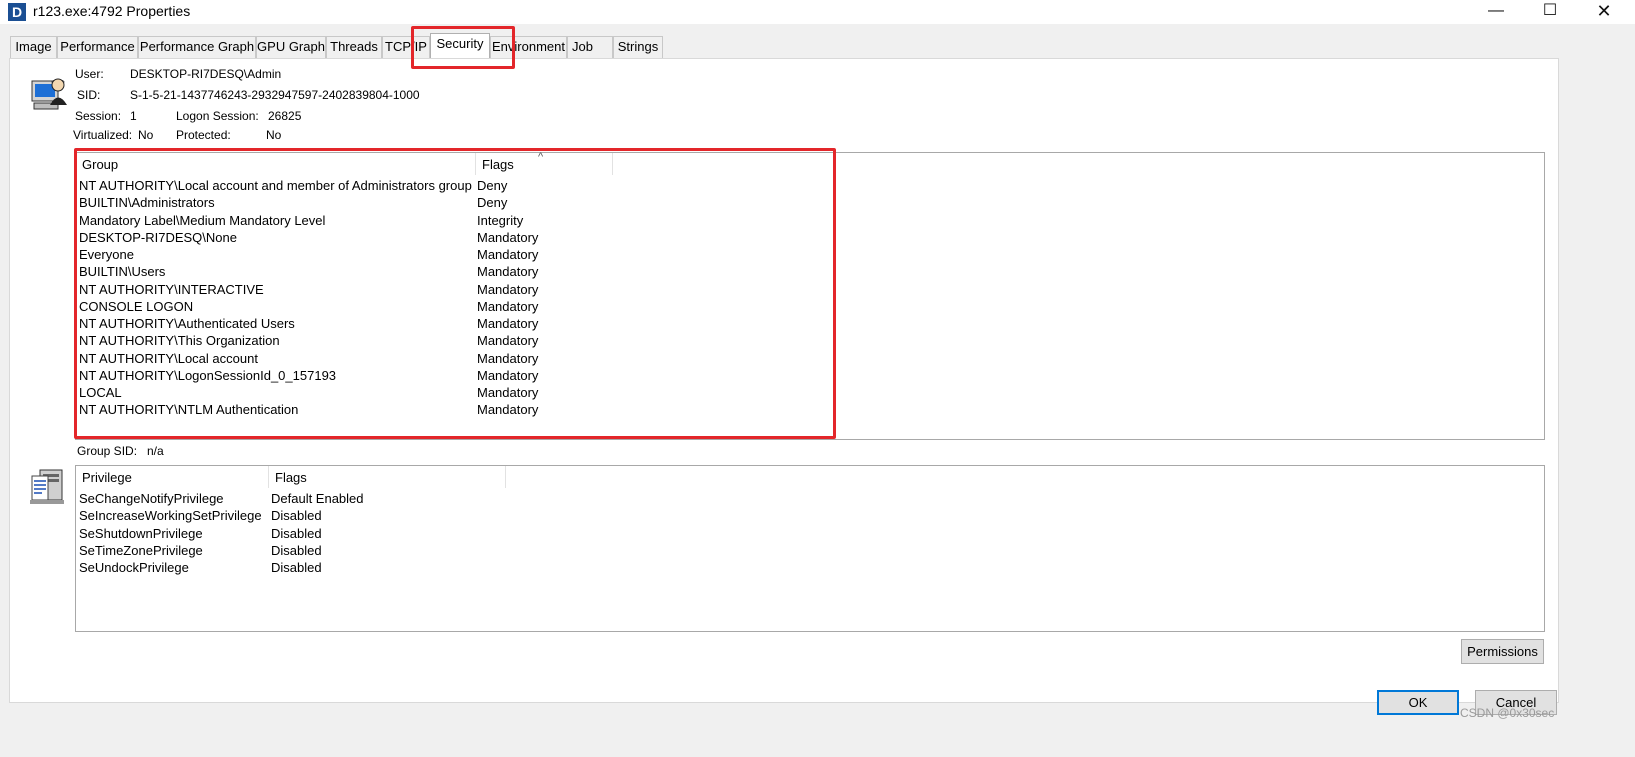  Describe the element at coordinates (49, 94) in the screenshot. I see `user-computer-icon` at that location.